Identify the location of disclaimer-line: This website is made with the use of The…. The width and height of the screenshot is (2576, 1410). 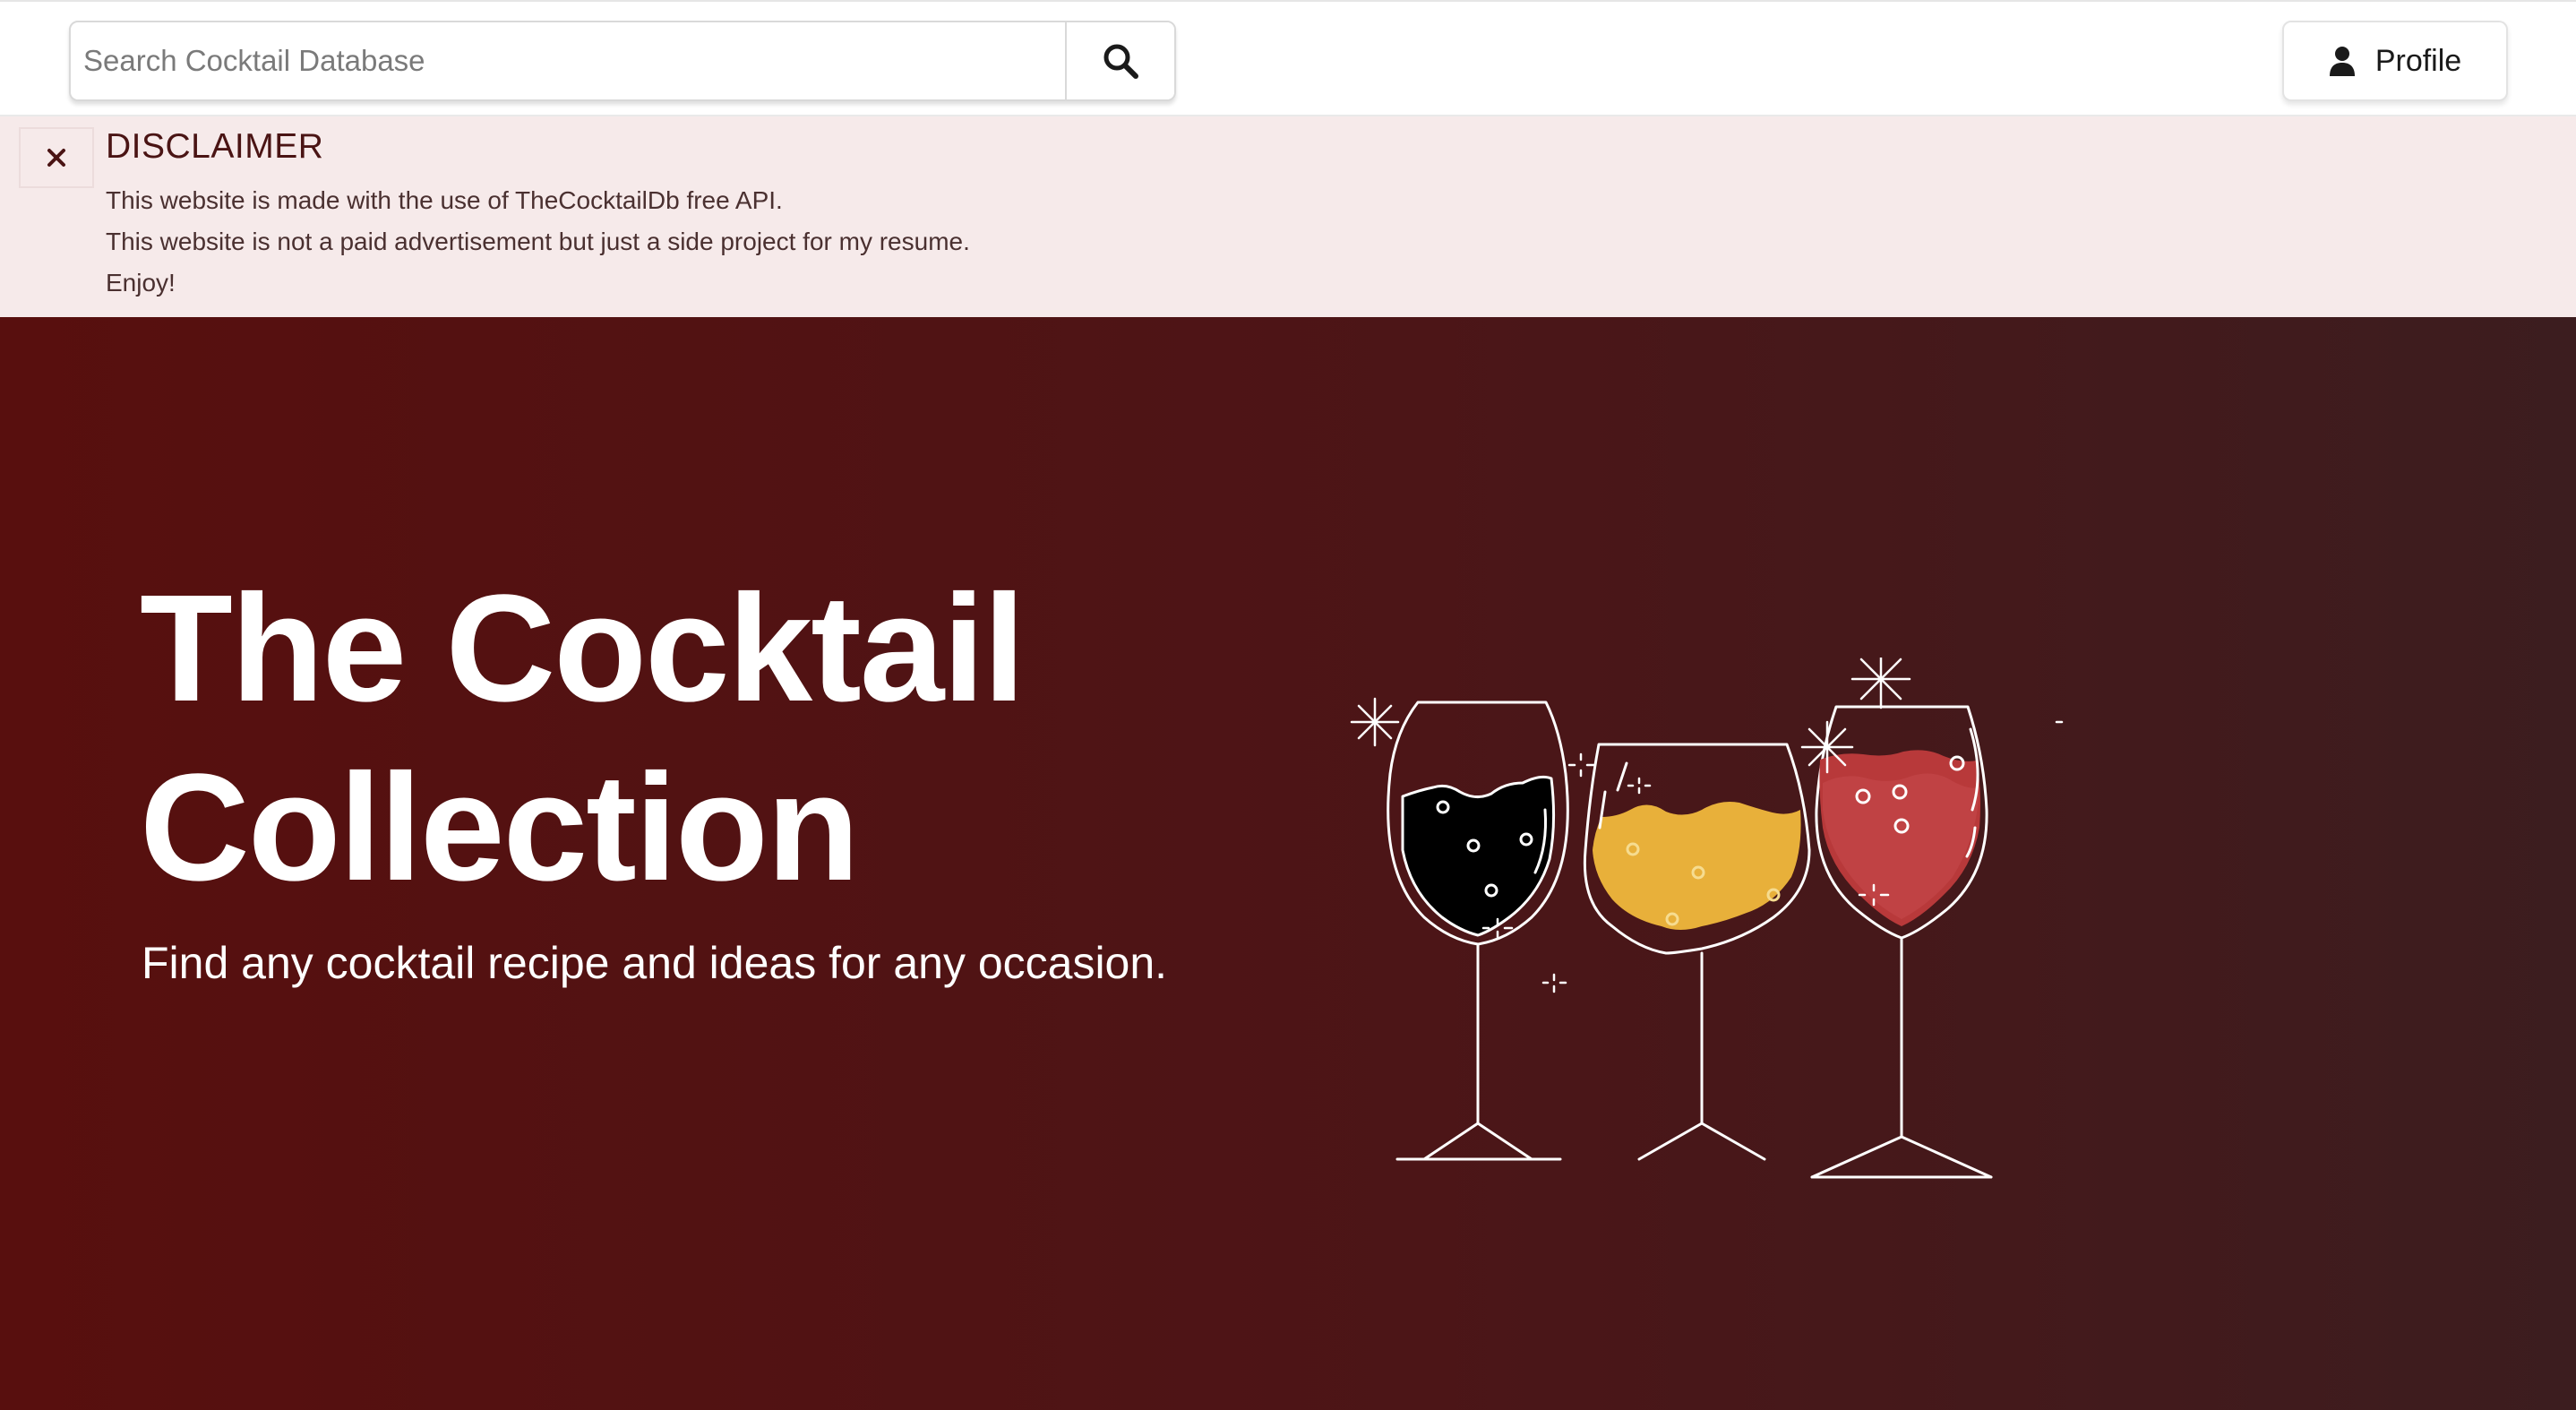
(444, 200).